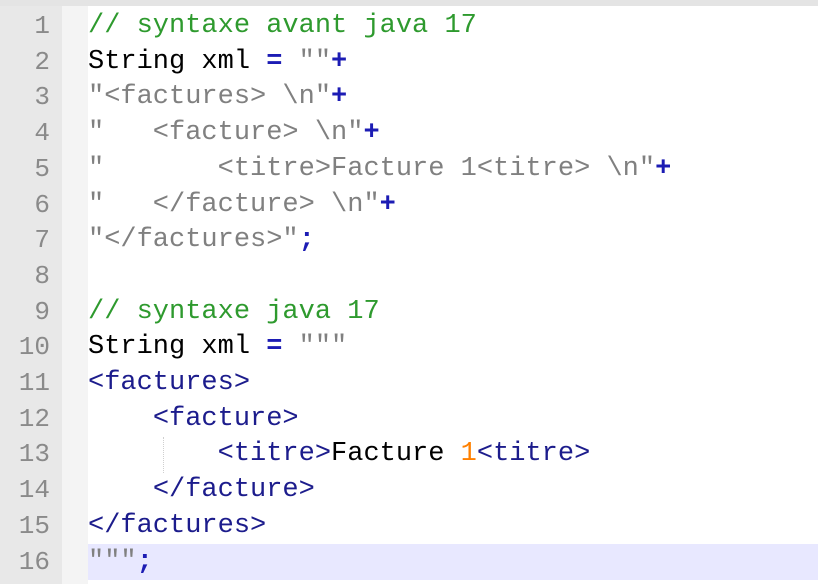  I want to click on code-line: 4 " <facture> \n"+, so click(409, 133).